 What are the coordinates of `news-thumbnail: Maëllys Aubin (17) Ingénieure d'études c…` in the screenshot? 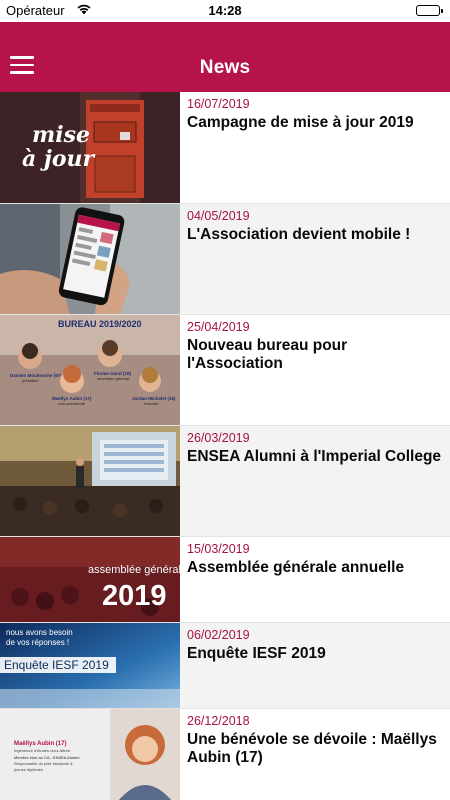 It's located at (90, 754).